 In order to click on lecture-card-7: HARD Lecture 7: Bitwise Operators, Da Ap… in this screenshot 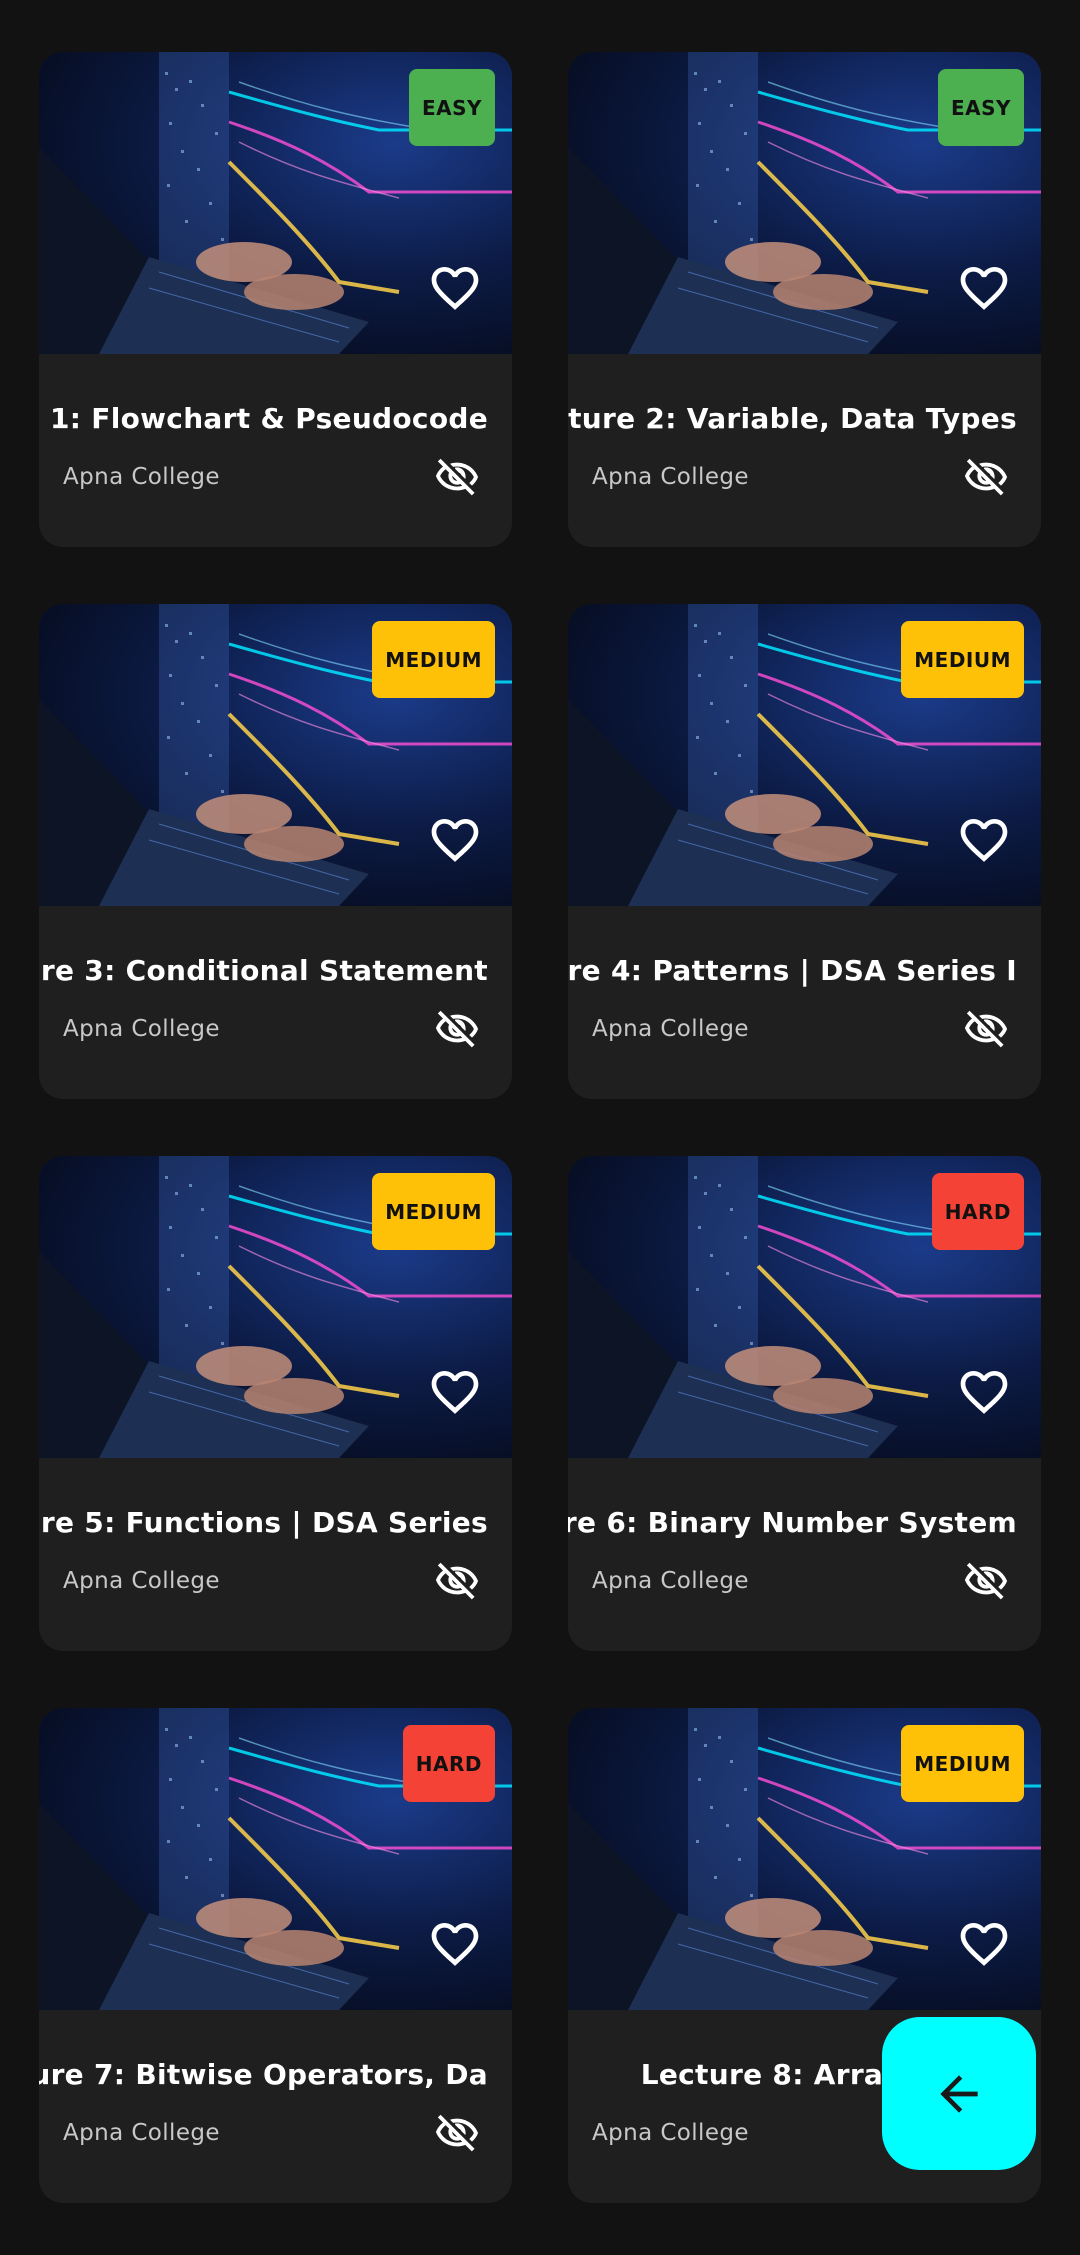, I will do `click(275, 1955)`.